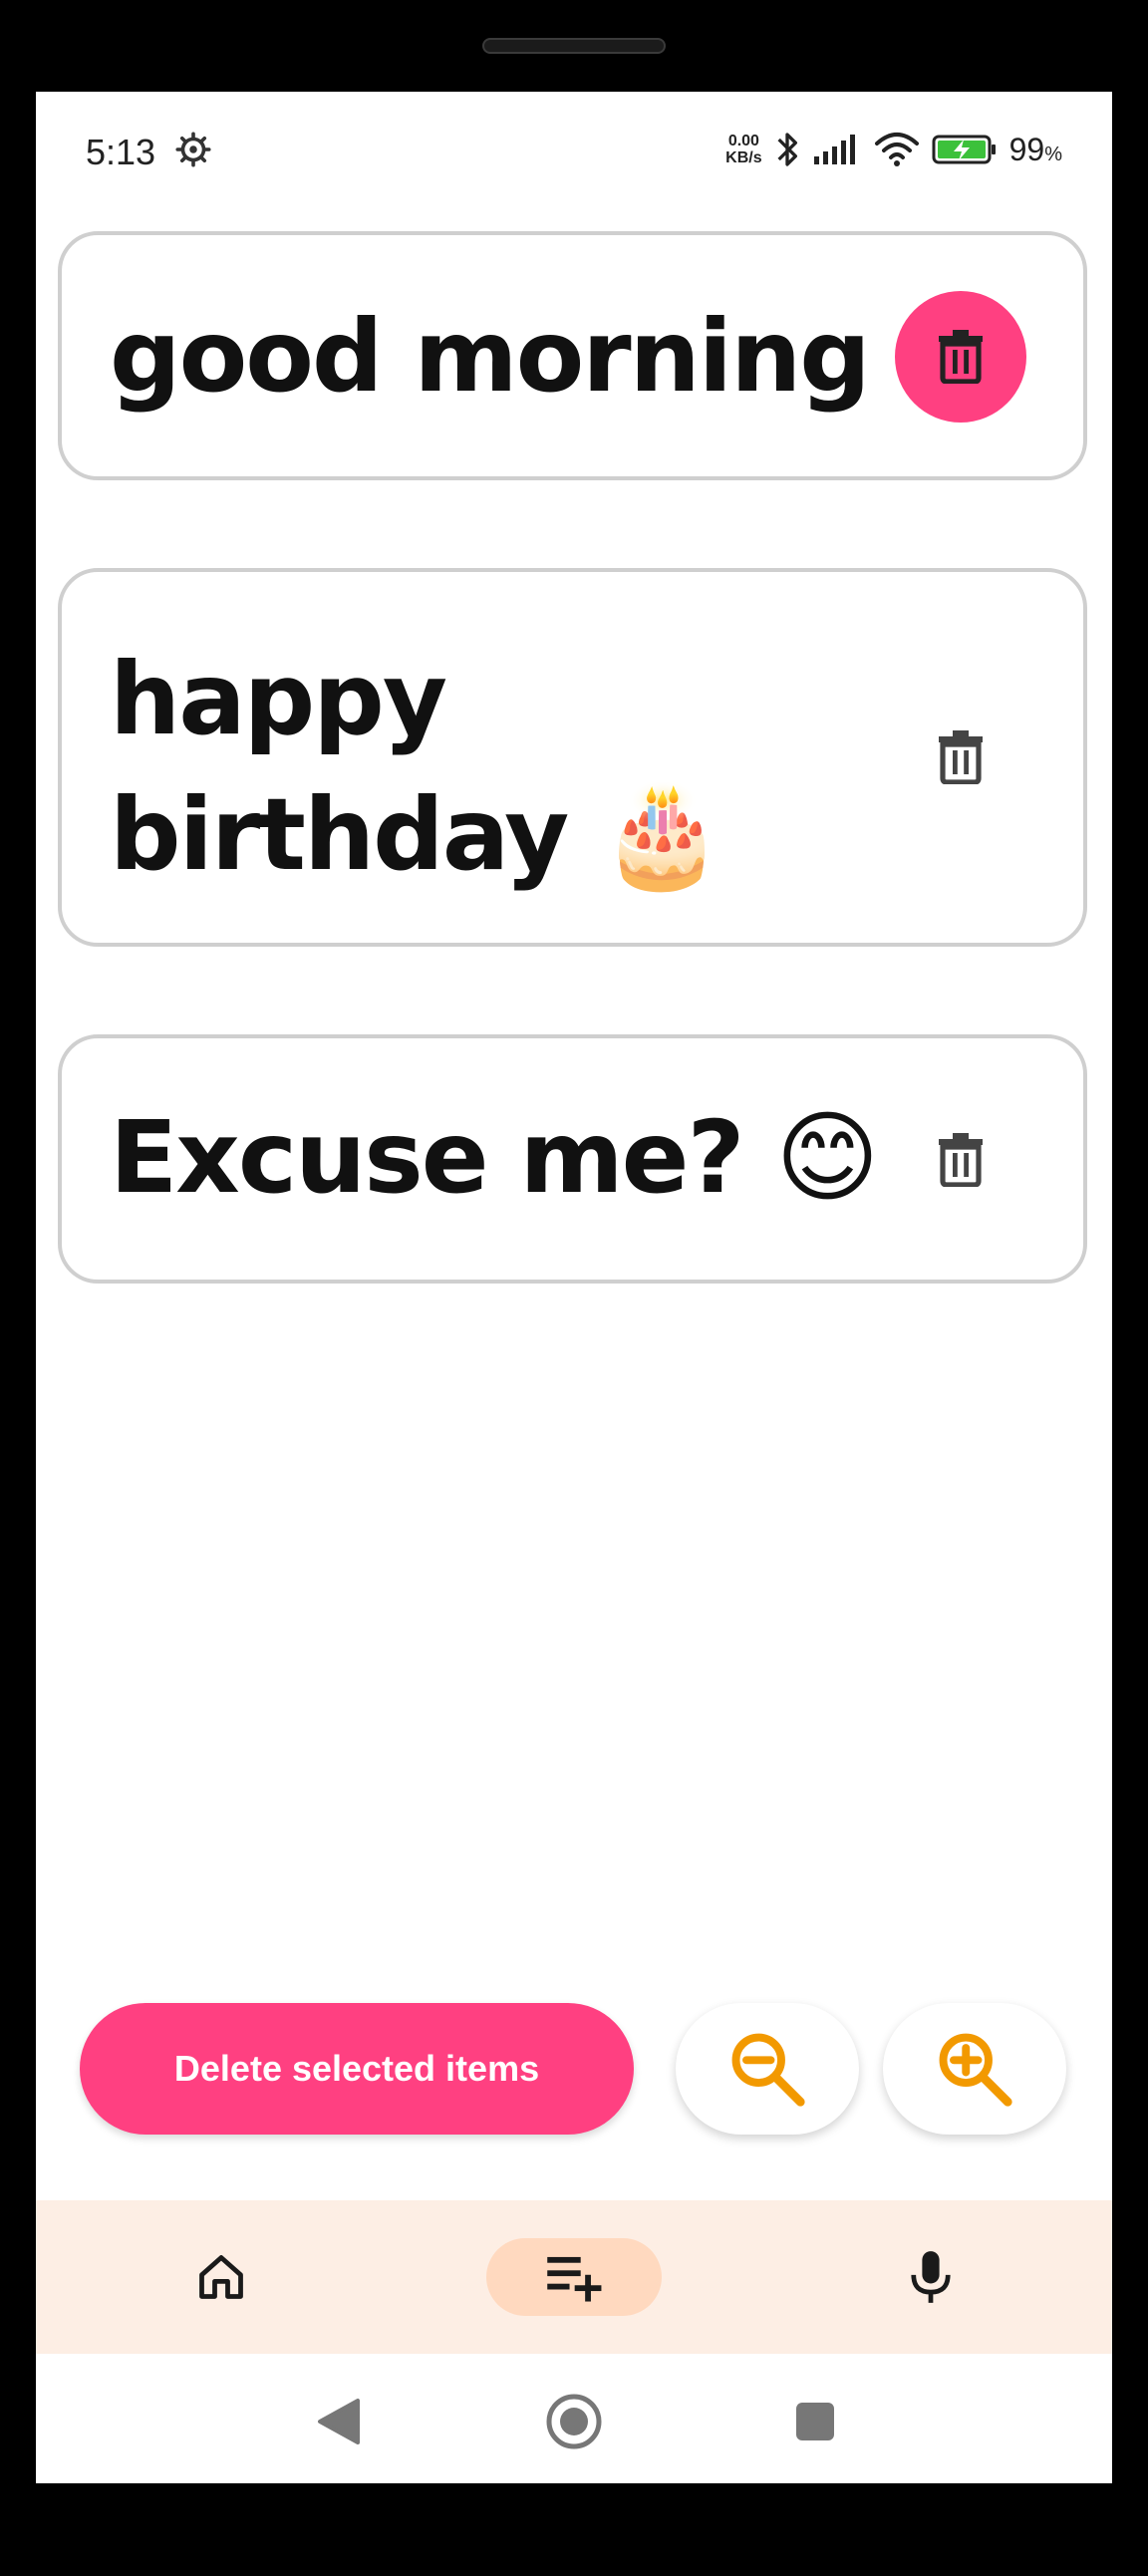 The width and height of the screenshot is (1148, 2576). Describe the element at coordinates (417, 767) in the screenshot. I see `phrase-text: happy birthday 🎂` at that location.